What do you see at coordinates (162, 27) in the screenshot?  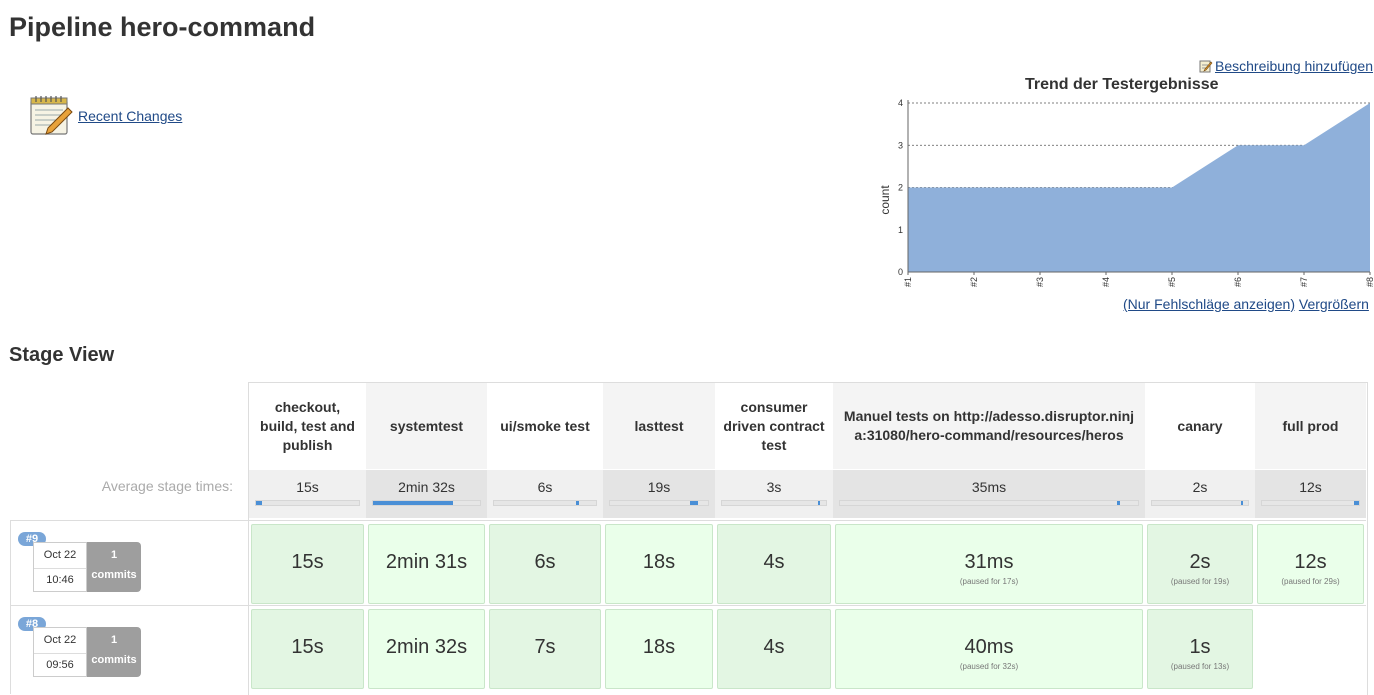 I see `page-title: Pipeline hero-command` at bounding box center [162, 27].